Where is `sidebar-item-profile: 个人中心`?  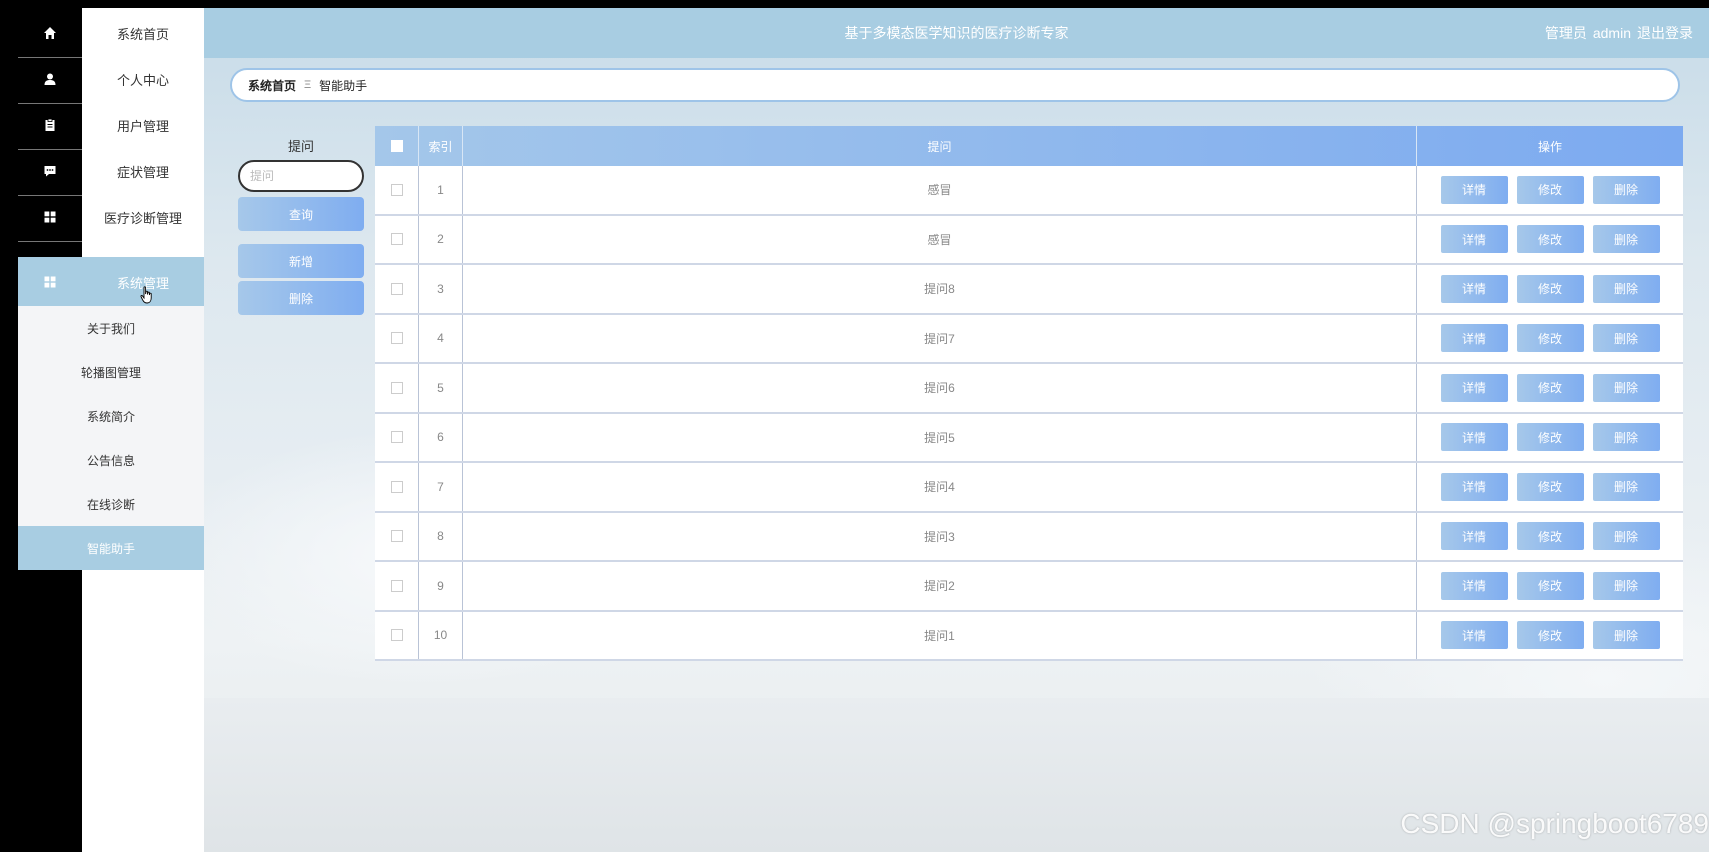
sidebar-item-profile: 个人中心 is located at coordinates (143, 79).